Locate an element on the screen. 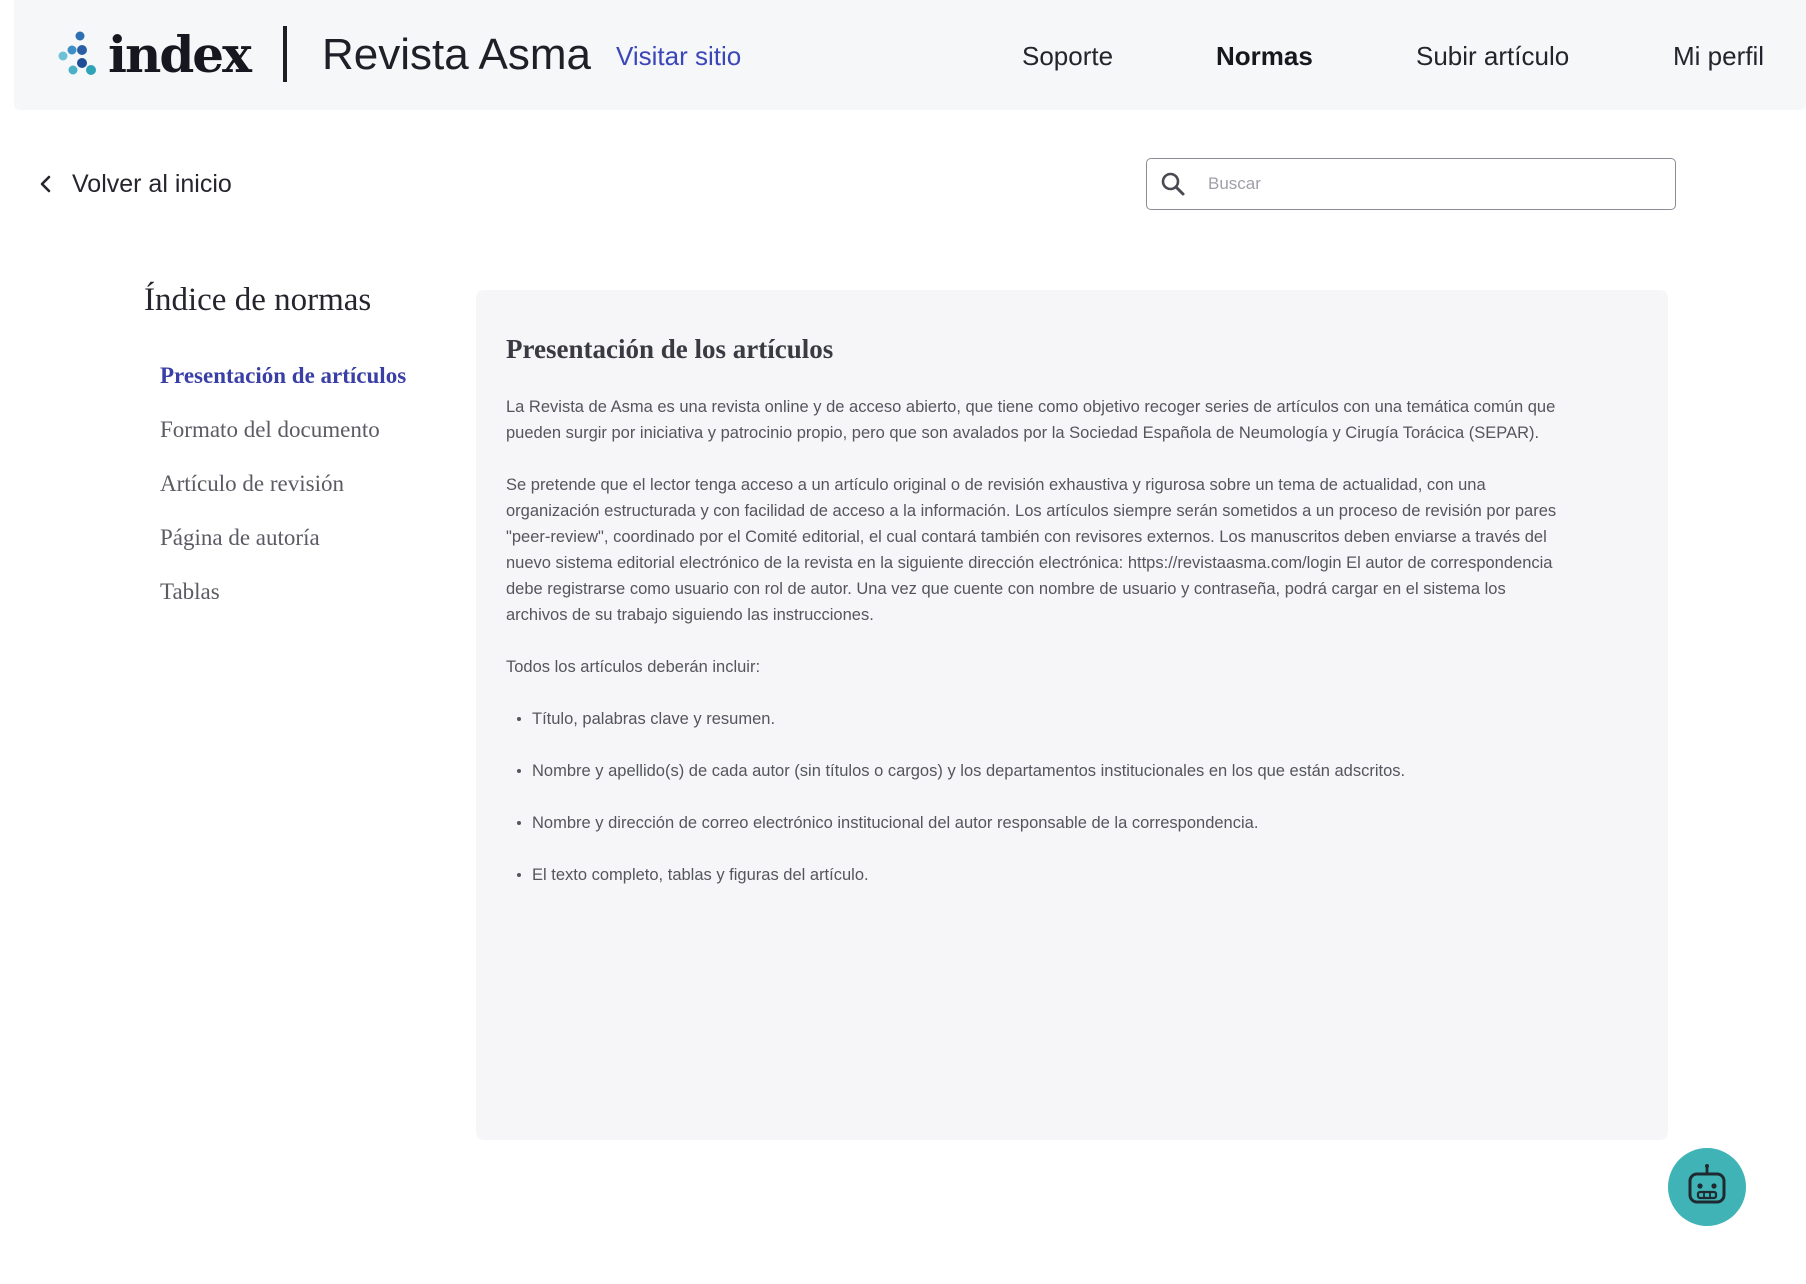 The width and height of the screenshot is (1806, 1284). chatbot-button is located at coordinates (1707, 1187).